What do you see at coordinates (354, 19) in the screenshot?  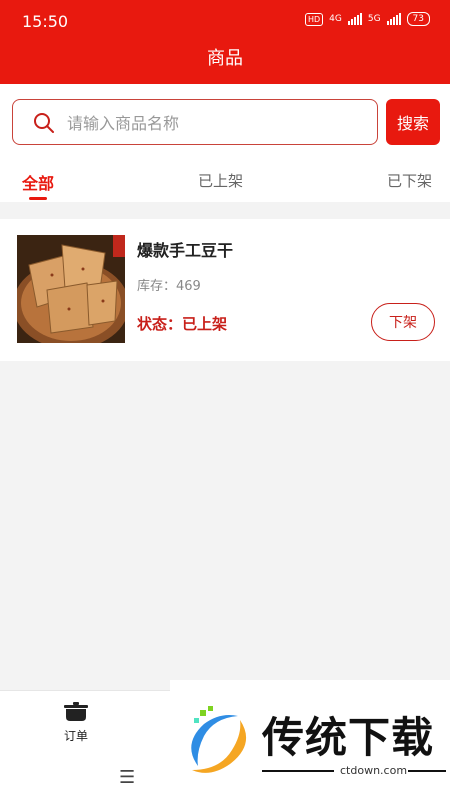 I see `signal-icon` at bounding box center [354, 19].